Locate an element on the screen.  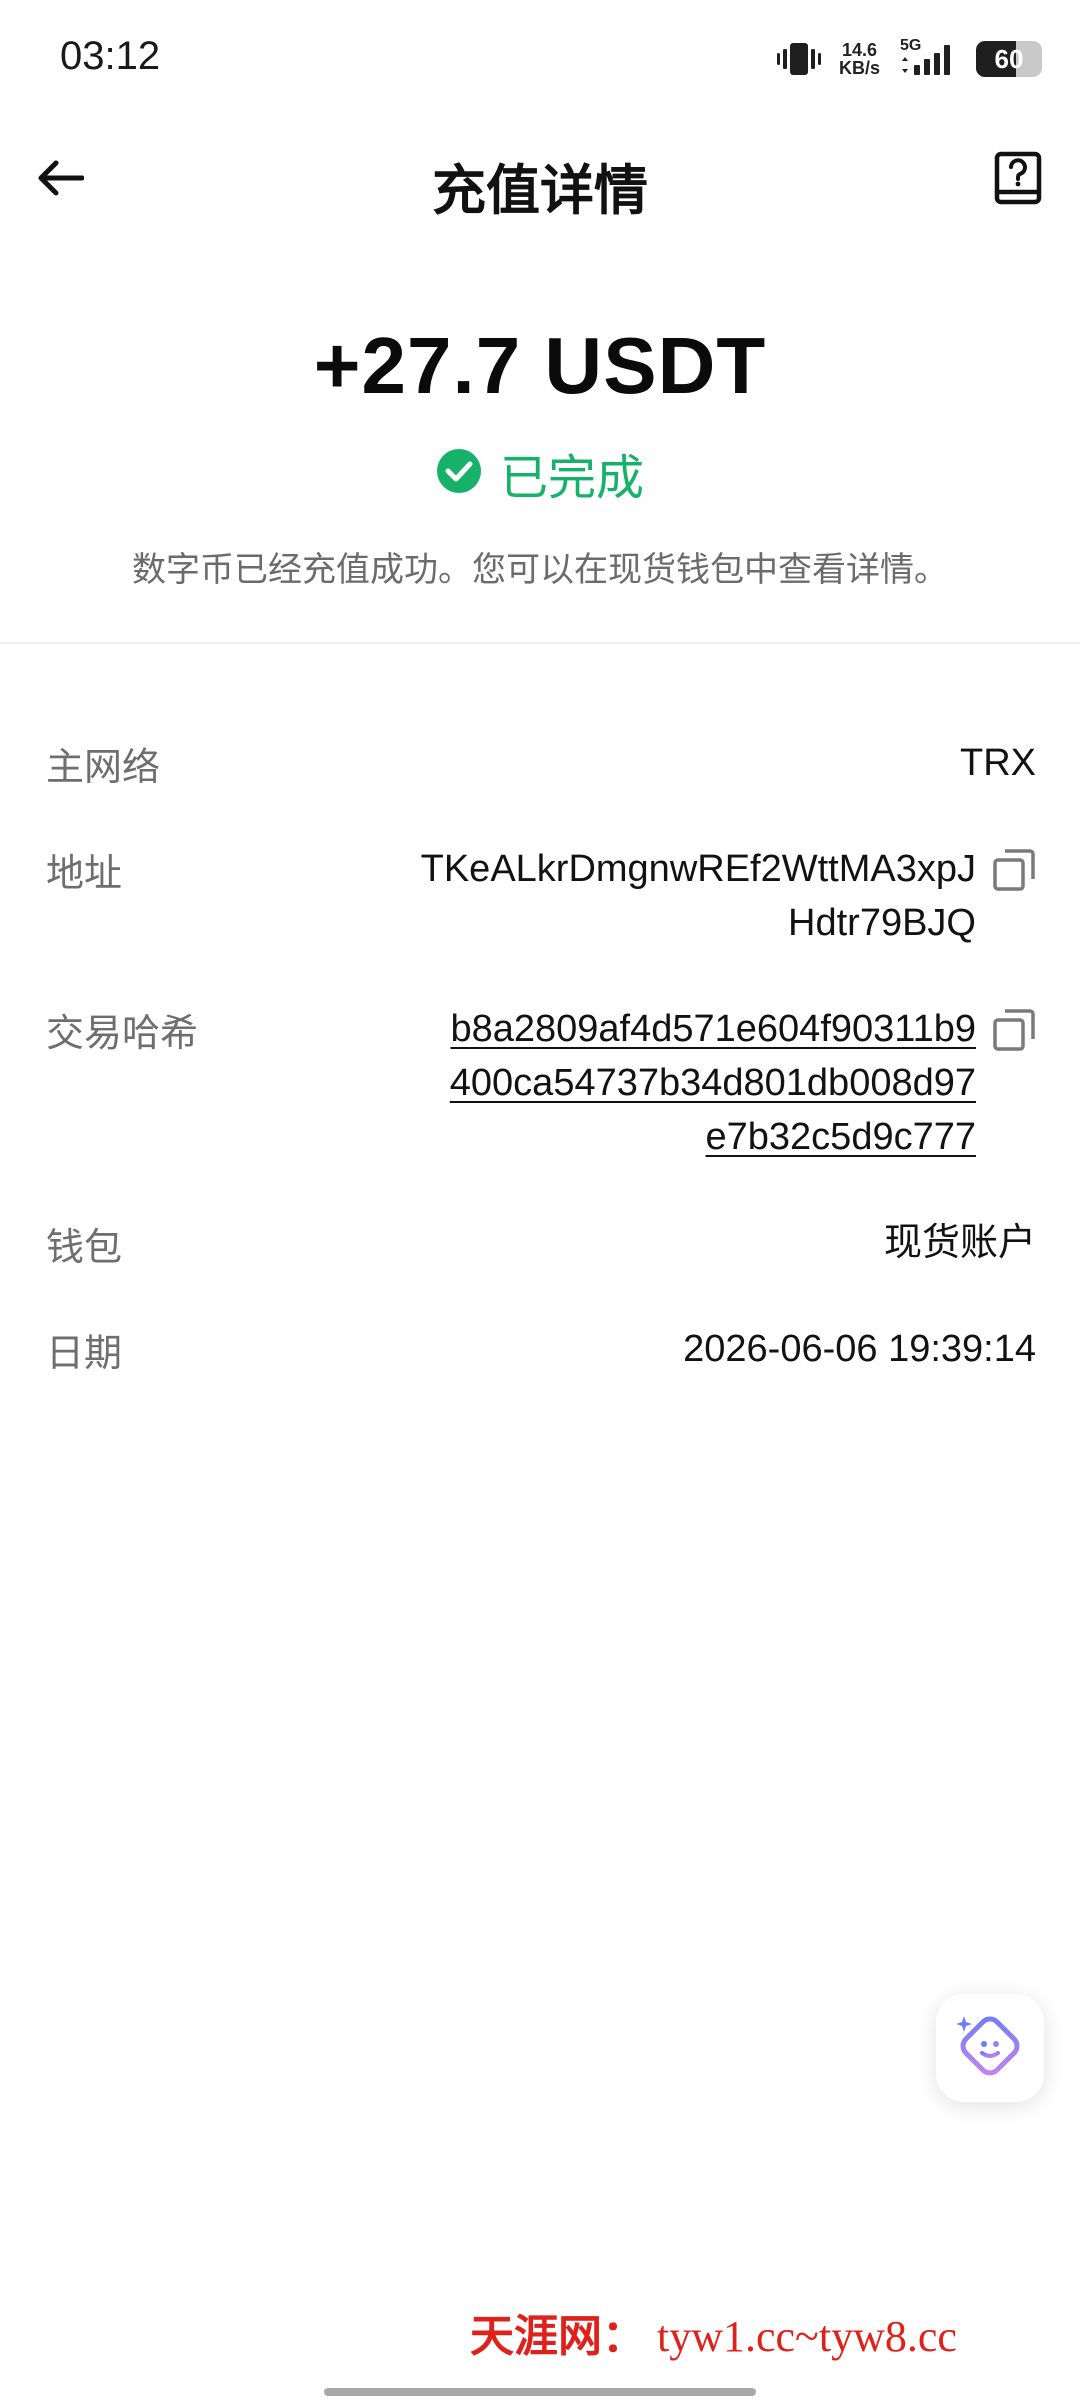
status-bar: 03:12 14.6 KB/s 5G 60 is located at coordinates (540, 60).